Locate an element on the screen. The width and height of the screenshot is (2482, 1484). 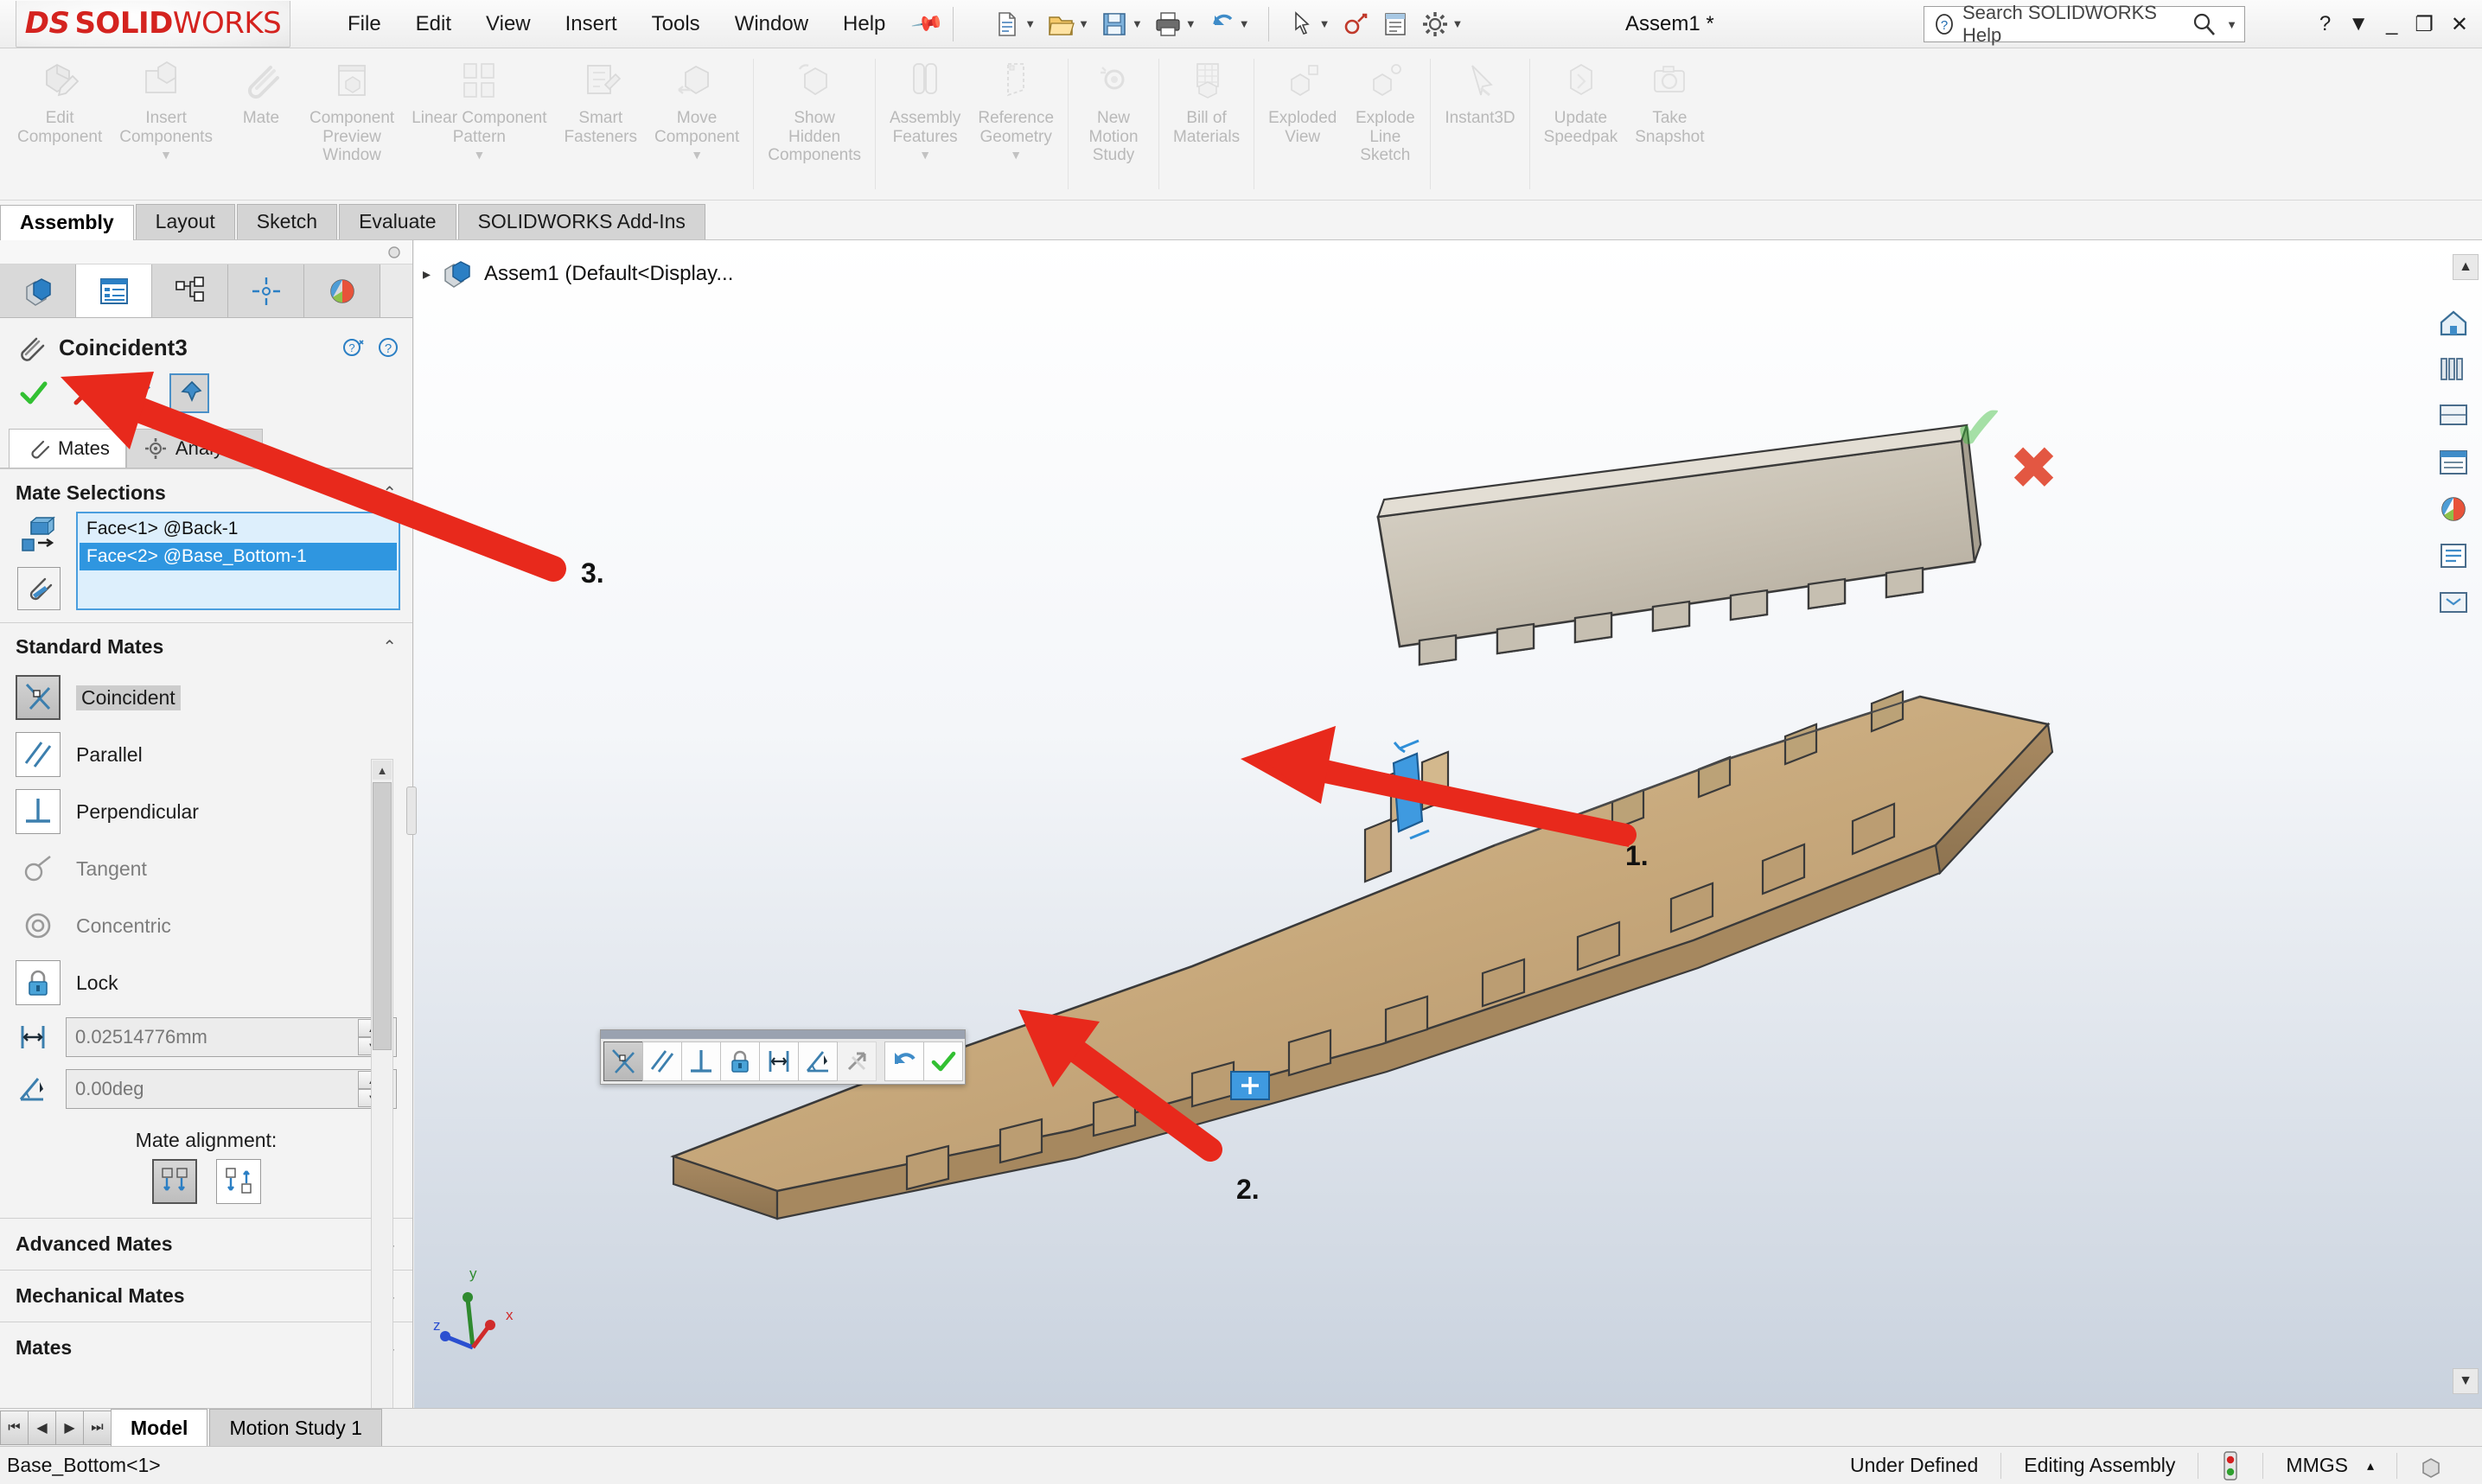
mate-option-lock: Lock is located at coordinates (206, 982).